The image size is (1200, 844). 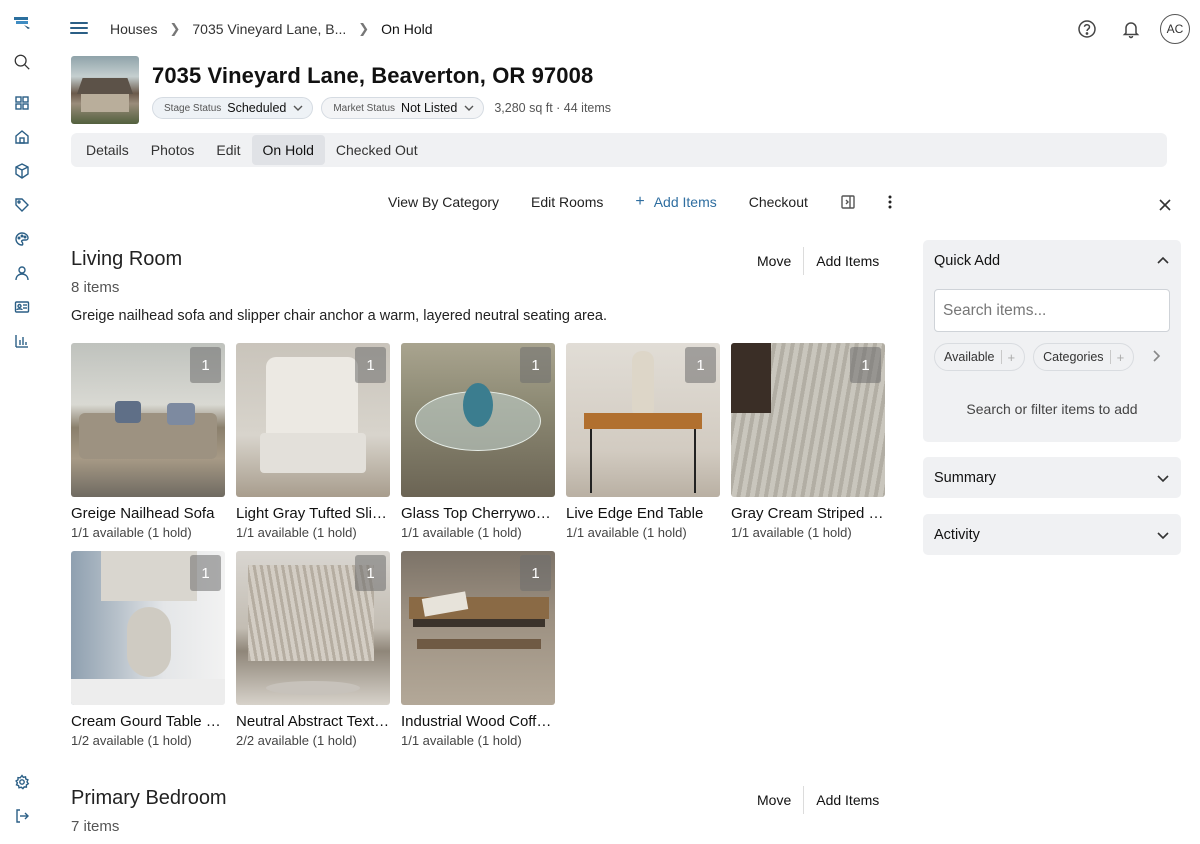 I want to click on stage-status-dropdown: Stage Status Scheduled, so click(x=233, y=108).